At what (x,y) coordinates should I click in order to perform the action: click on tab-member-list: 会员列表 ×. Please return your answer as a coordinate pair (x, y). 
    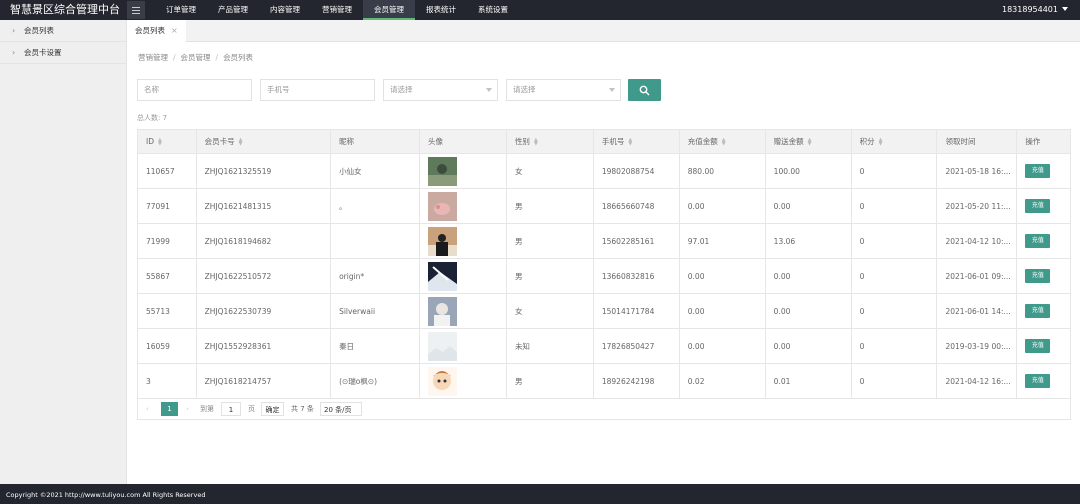
    Looking at the image, I should click on (156, 31).